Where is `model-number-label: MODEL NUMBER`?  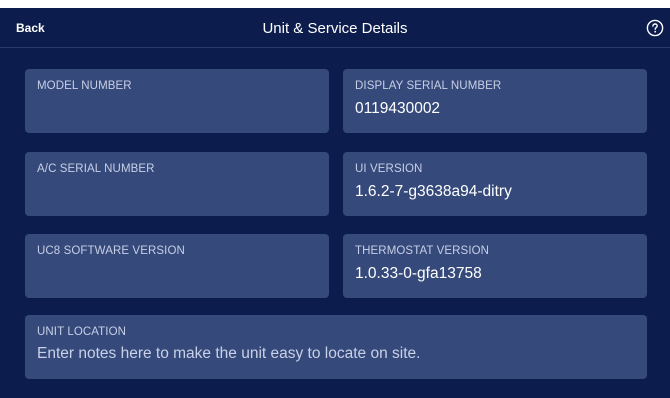
model-number-label: MODEL NUMBER is located at coordinates (84, 86).